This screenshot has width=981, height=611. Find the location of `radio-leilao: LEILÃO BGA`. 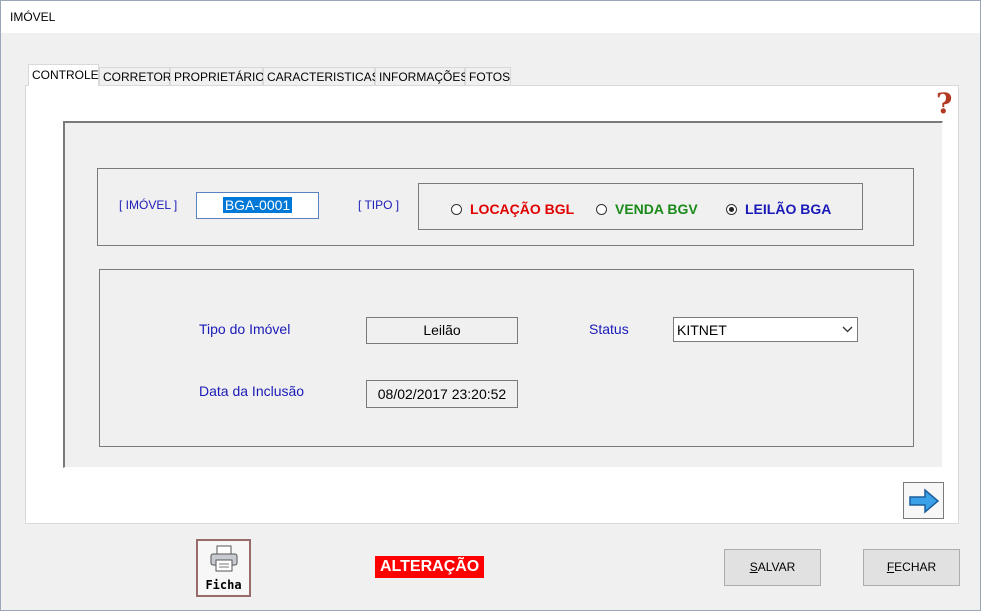

radio-leilao: LEILÃO BGA is located at coordinates (778, 209).